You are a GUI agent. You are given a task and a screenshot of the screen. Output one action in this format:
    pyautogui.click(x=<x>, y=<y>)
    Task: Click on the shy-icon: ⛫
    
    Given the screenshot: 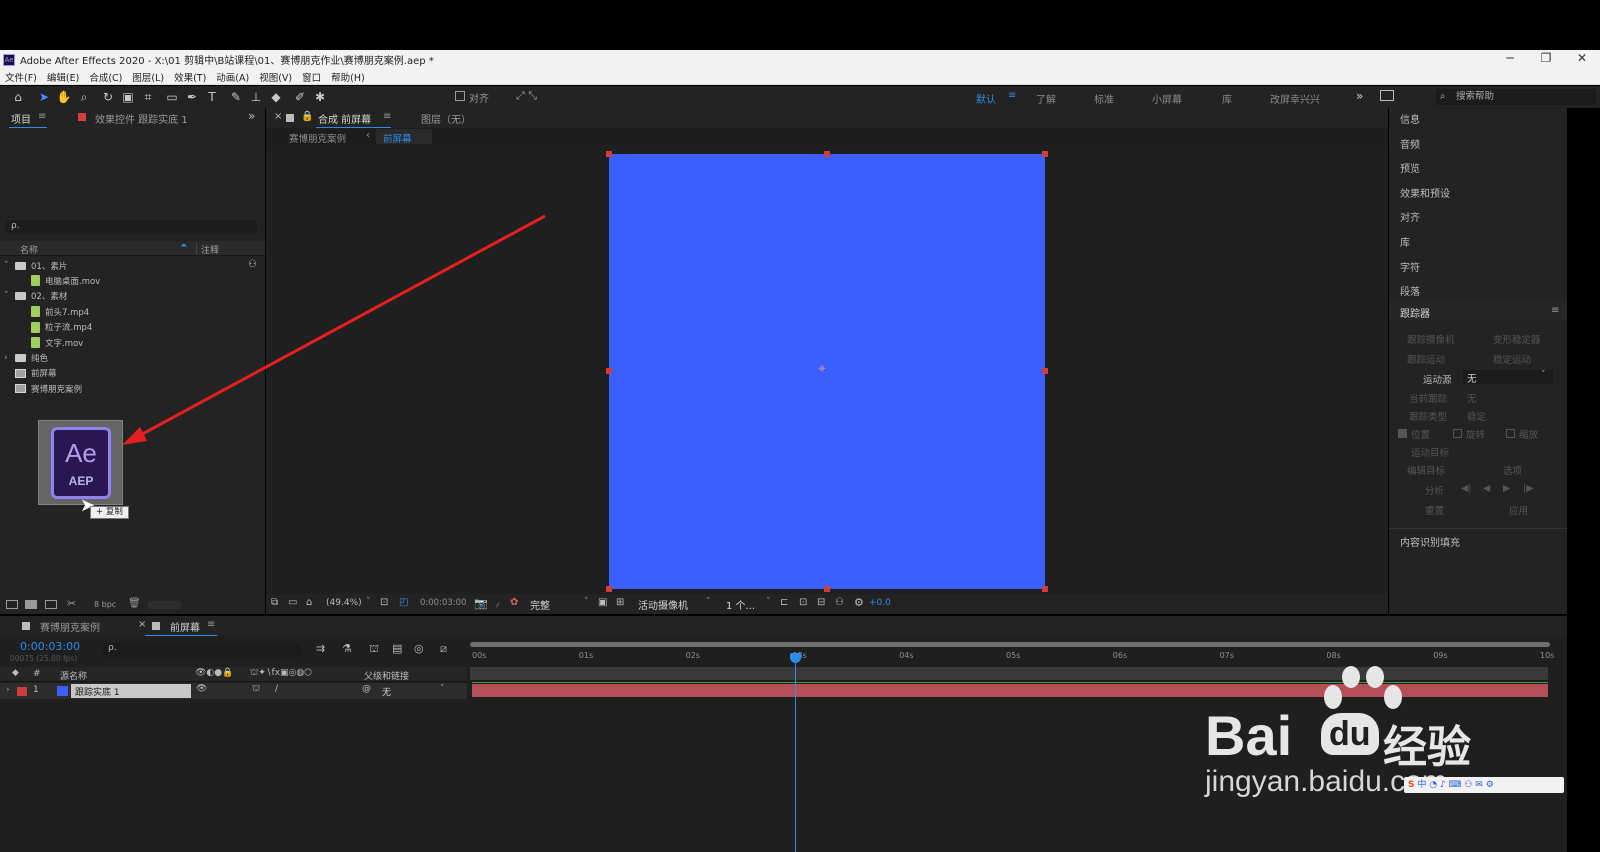 What is the action you would take?
    pyautogui.click(x=374, y=649)
    